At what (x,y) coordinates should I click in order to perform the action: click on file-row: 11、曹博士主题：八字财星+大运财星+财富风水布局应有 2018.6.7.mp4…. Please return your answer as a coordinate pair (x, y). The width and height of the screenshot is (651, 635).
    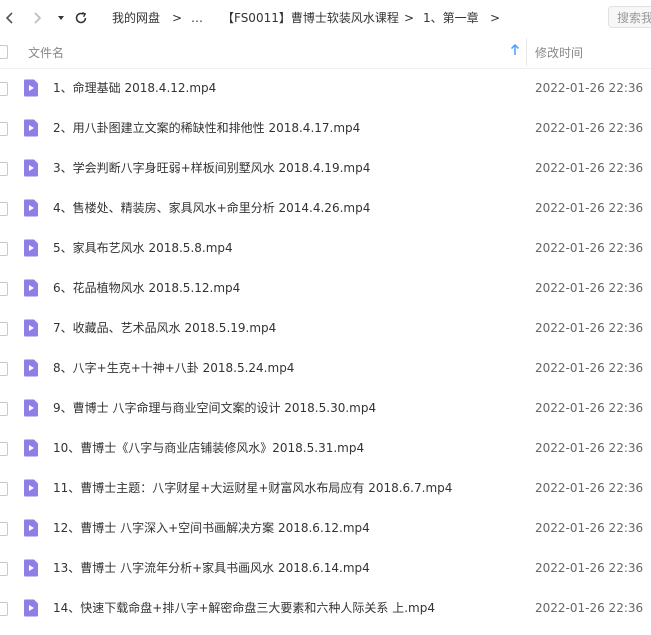
    Looking at the image, I should click on (325, 488).